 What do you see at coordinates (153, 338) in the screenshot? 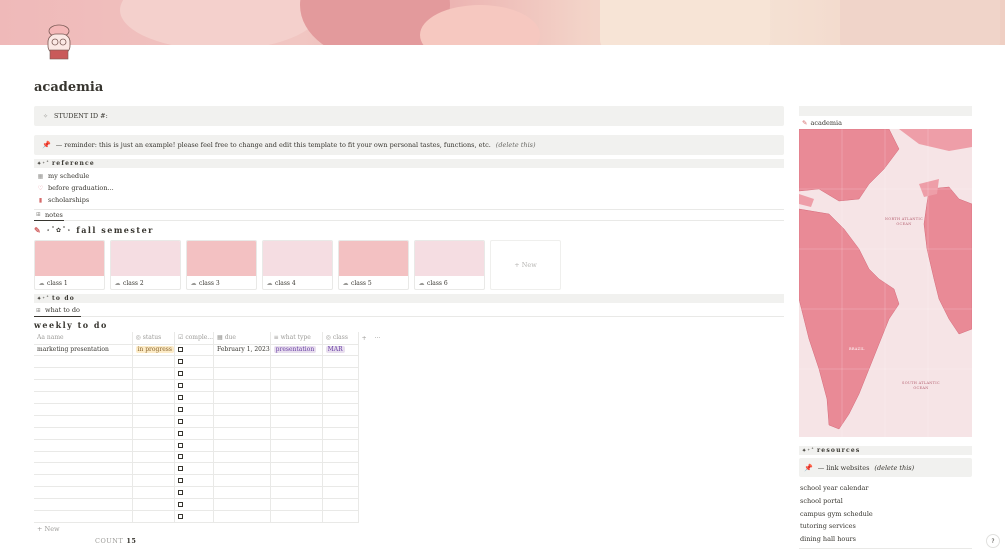
I see `column-header-status: ◎ status` at bounding box center [153, 338].